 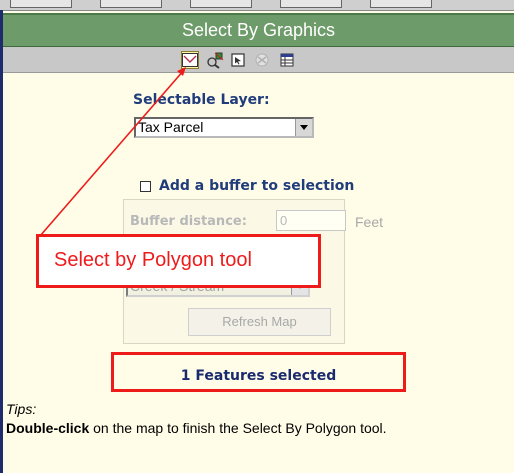 What do you see at coordinates (112, 152) in the screenshot?
I see `callout-arrow` at bounding box center [112, 152].